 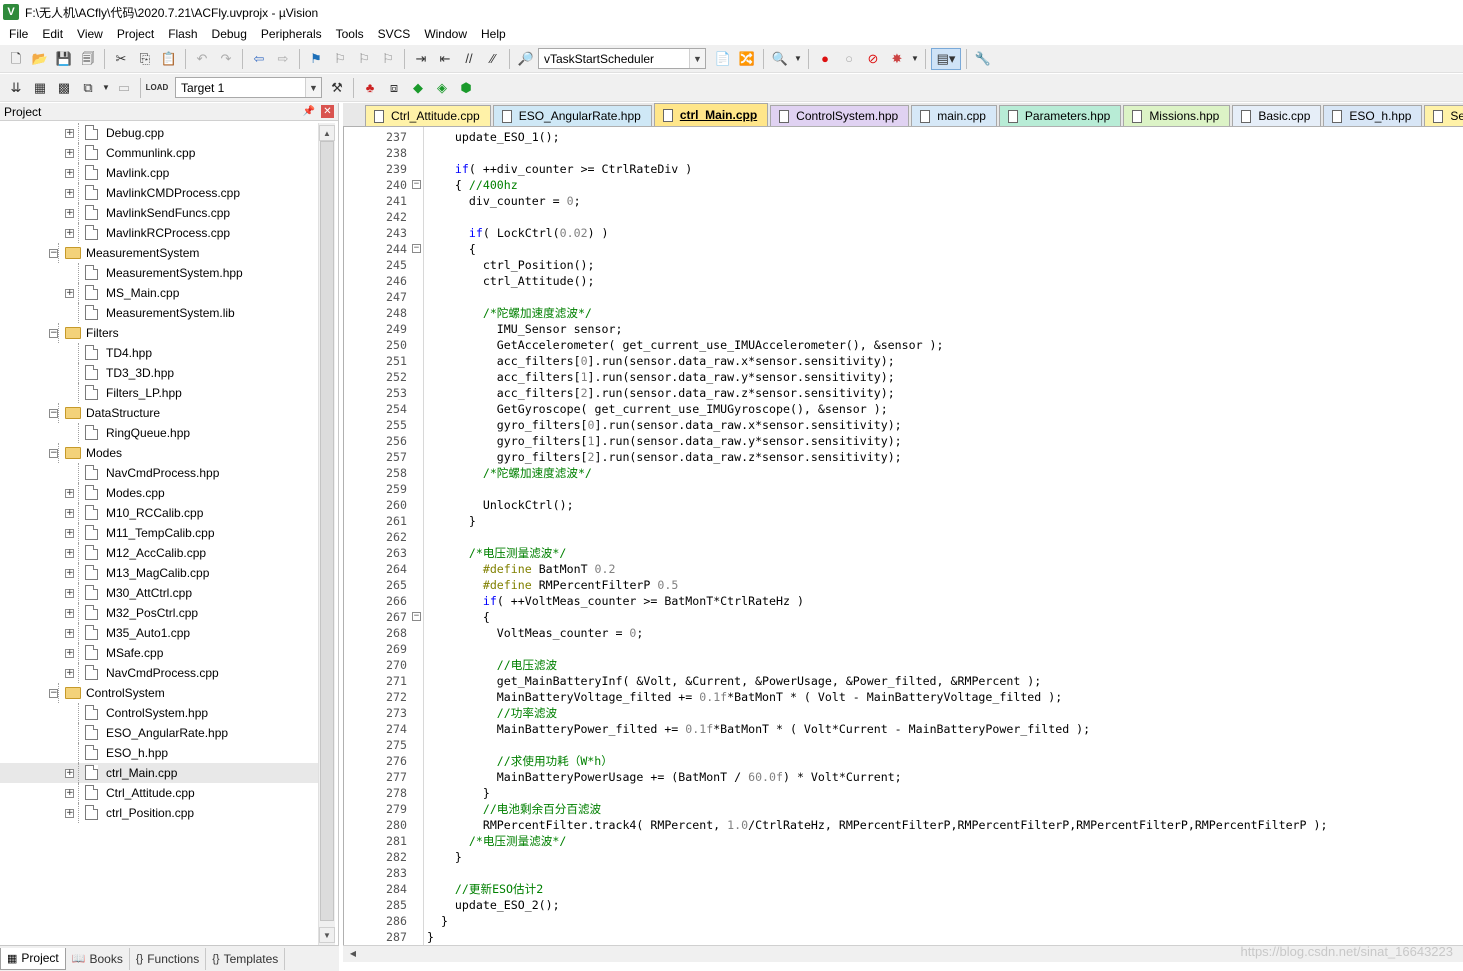 I want to click on menu-view: View, so click(x=90, y=34).